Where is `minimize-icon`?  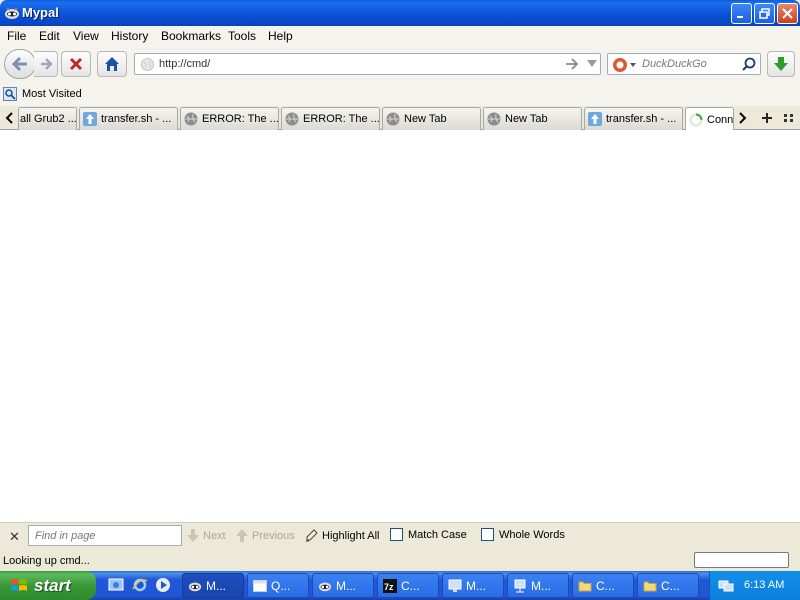 minimize-icon is located at coordinates (740, 17).